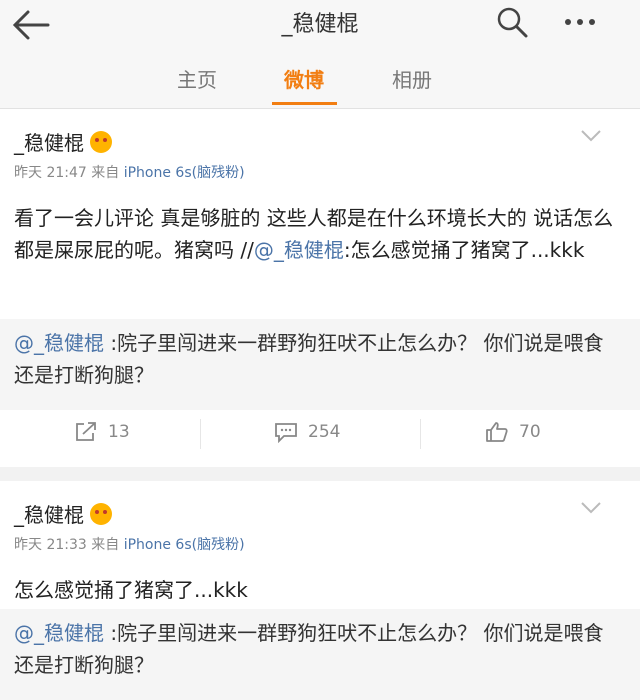 Image resolution: width=640 pixels, height=700 pixels. What do you see at coordinates (50, 173) in the screenshot?
I see `post-time: 昨天 21:47` at bounding box center [50, 173].